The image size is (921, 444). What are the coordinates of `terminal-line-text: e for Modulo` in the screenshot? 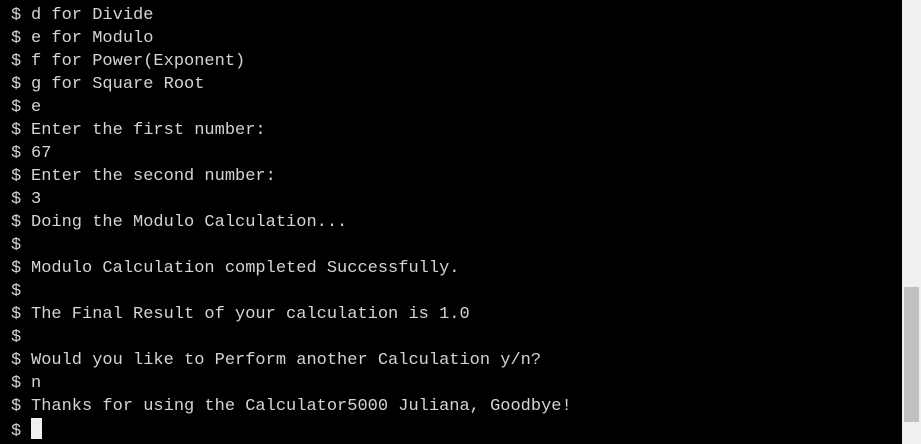 It's located at (92, 38).